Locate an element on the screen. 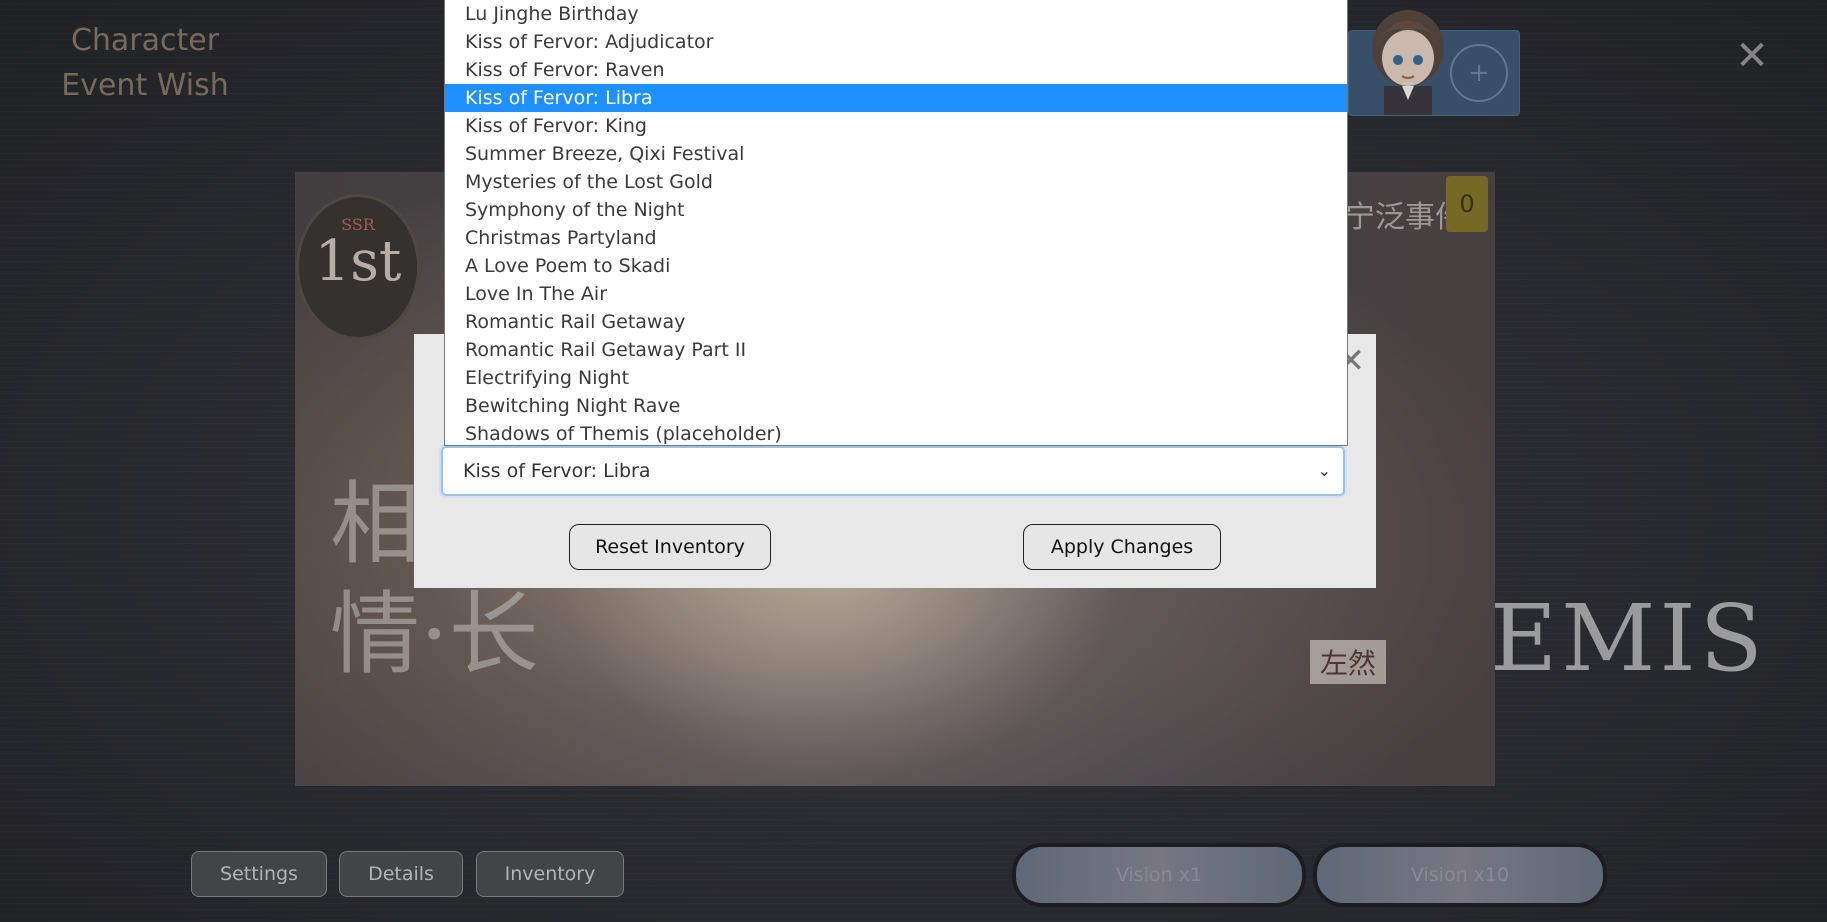 The height and width of the screenshot is (922, 1827). dropdown-option: Shadows of Themis (placeholder) is located at coordinates (896, 432).